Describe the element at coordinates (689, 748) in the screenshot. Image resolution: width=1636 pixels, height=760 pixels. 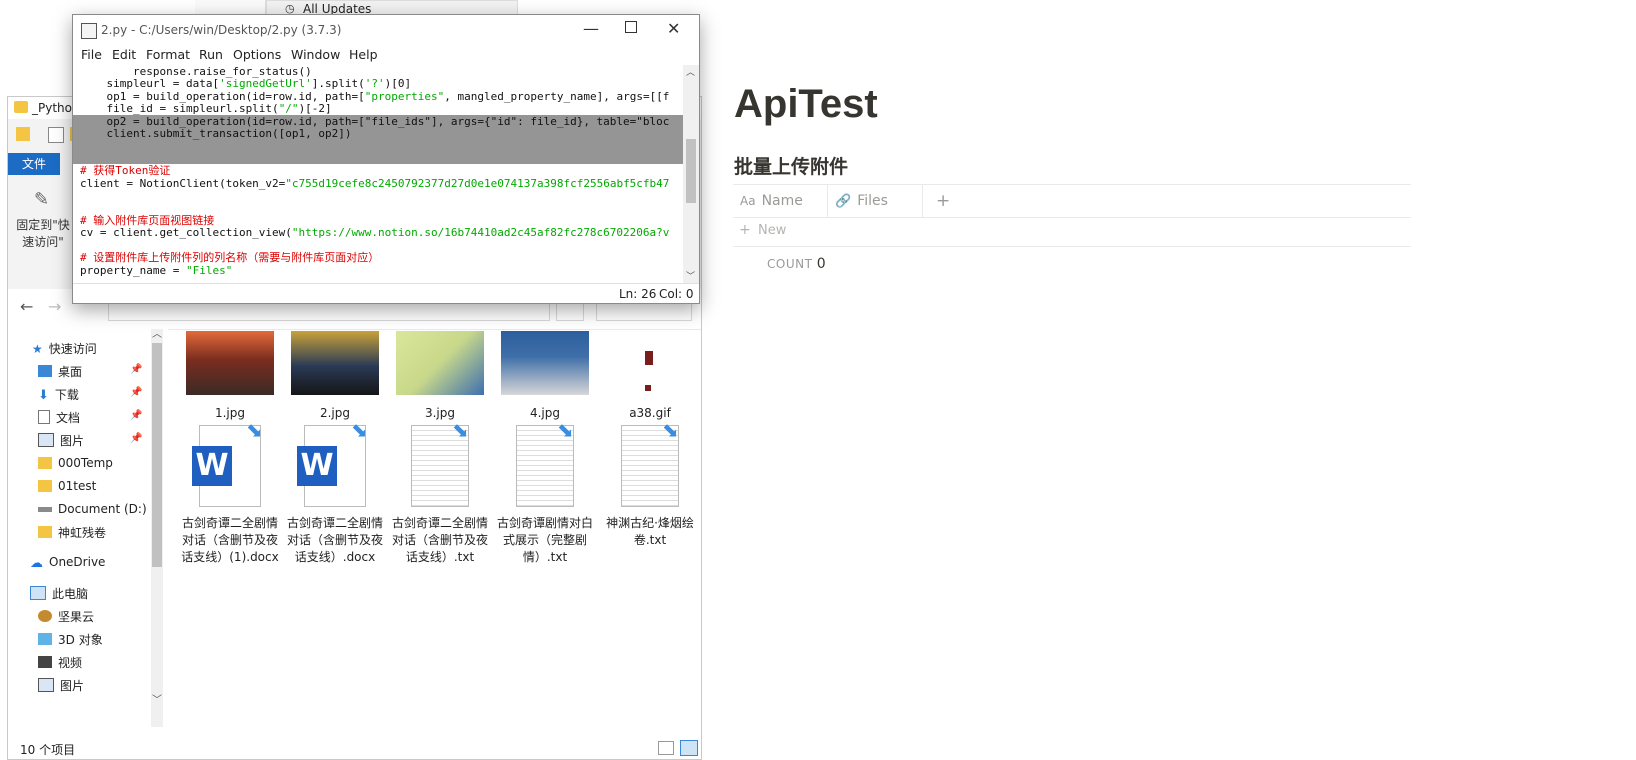
I see `large-icons-view-icon` at that location.